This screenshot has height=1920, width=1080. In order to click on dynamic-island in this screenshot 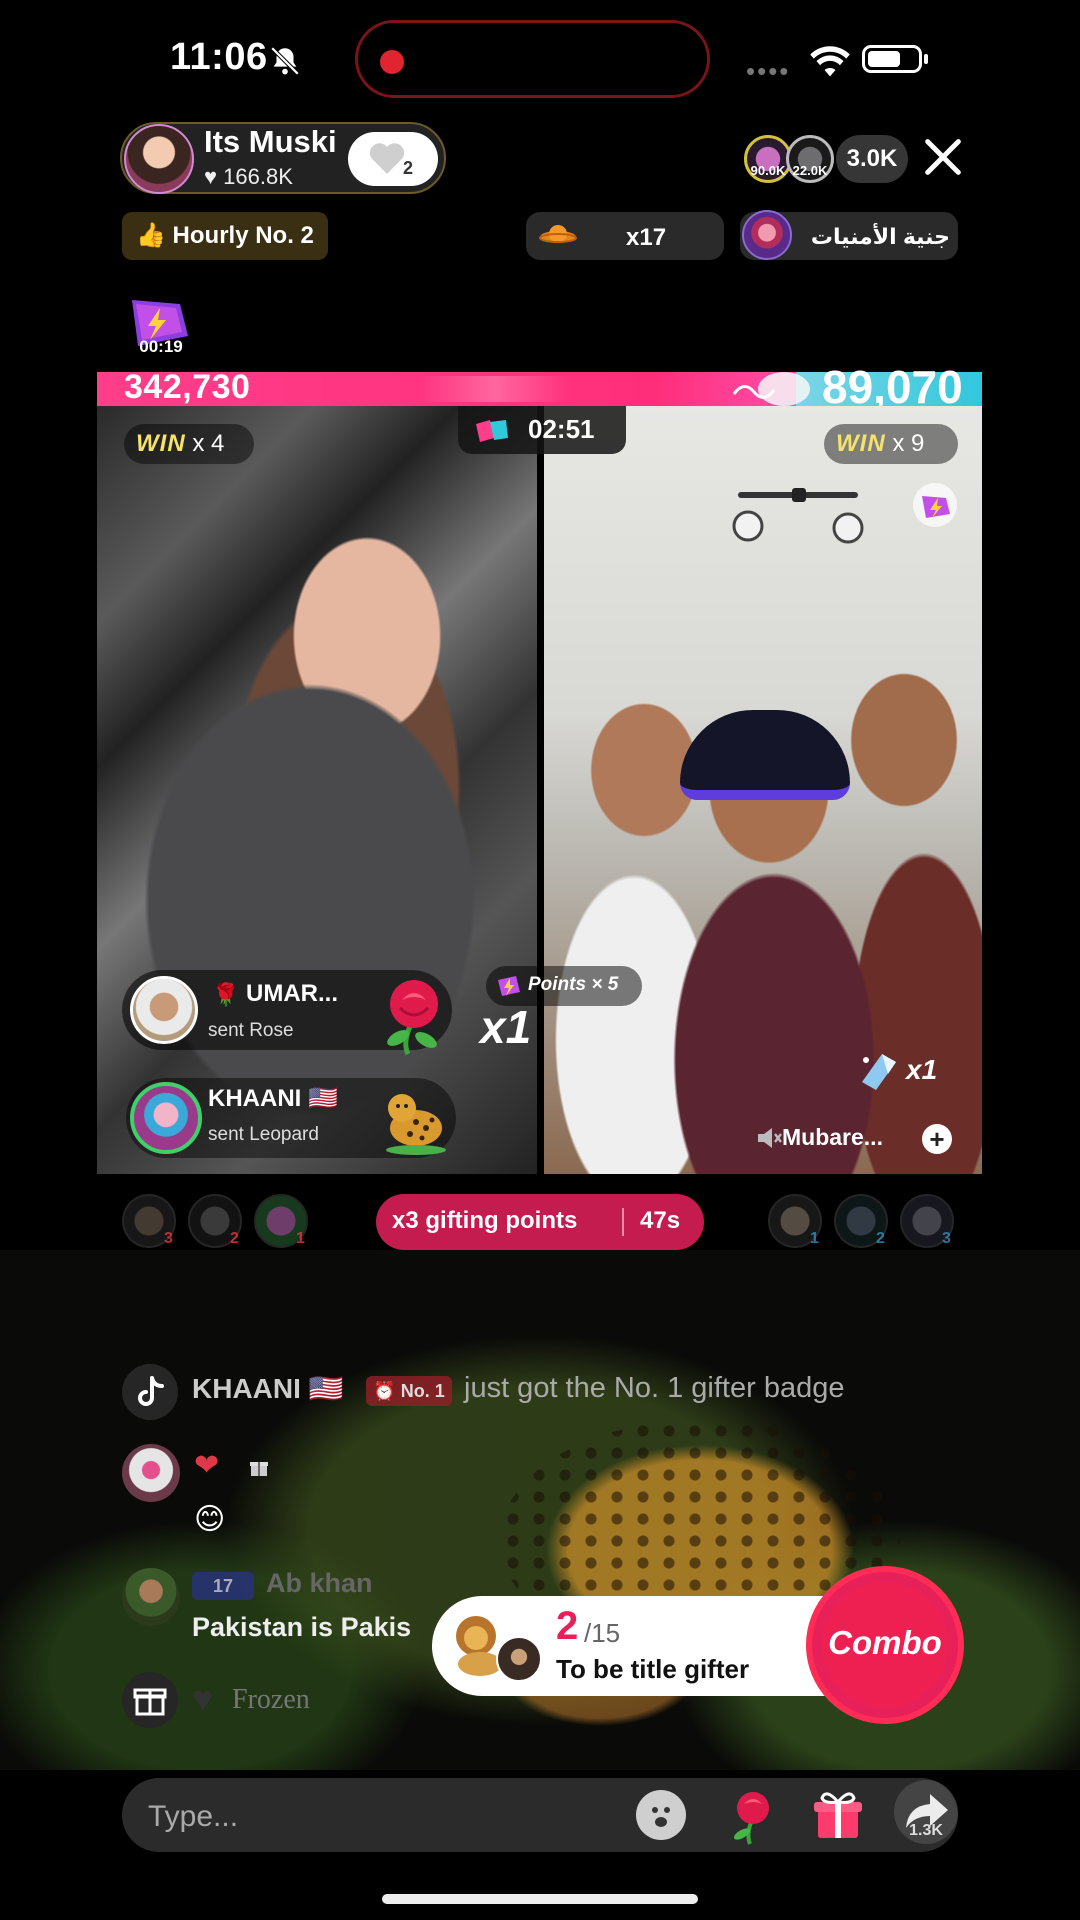, I will do `click(532, 59)`.